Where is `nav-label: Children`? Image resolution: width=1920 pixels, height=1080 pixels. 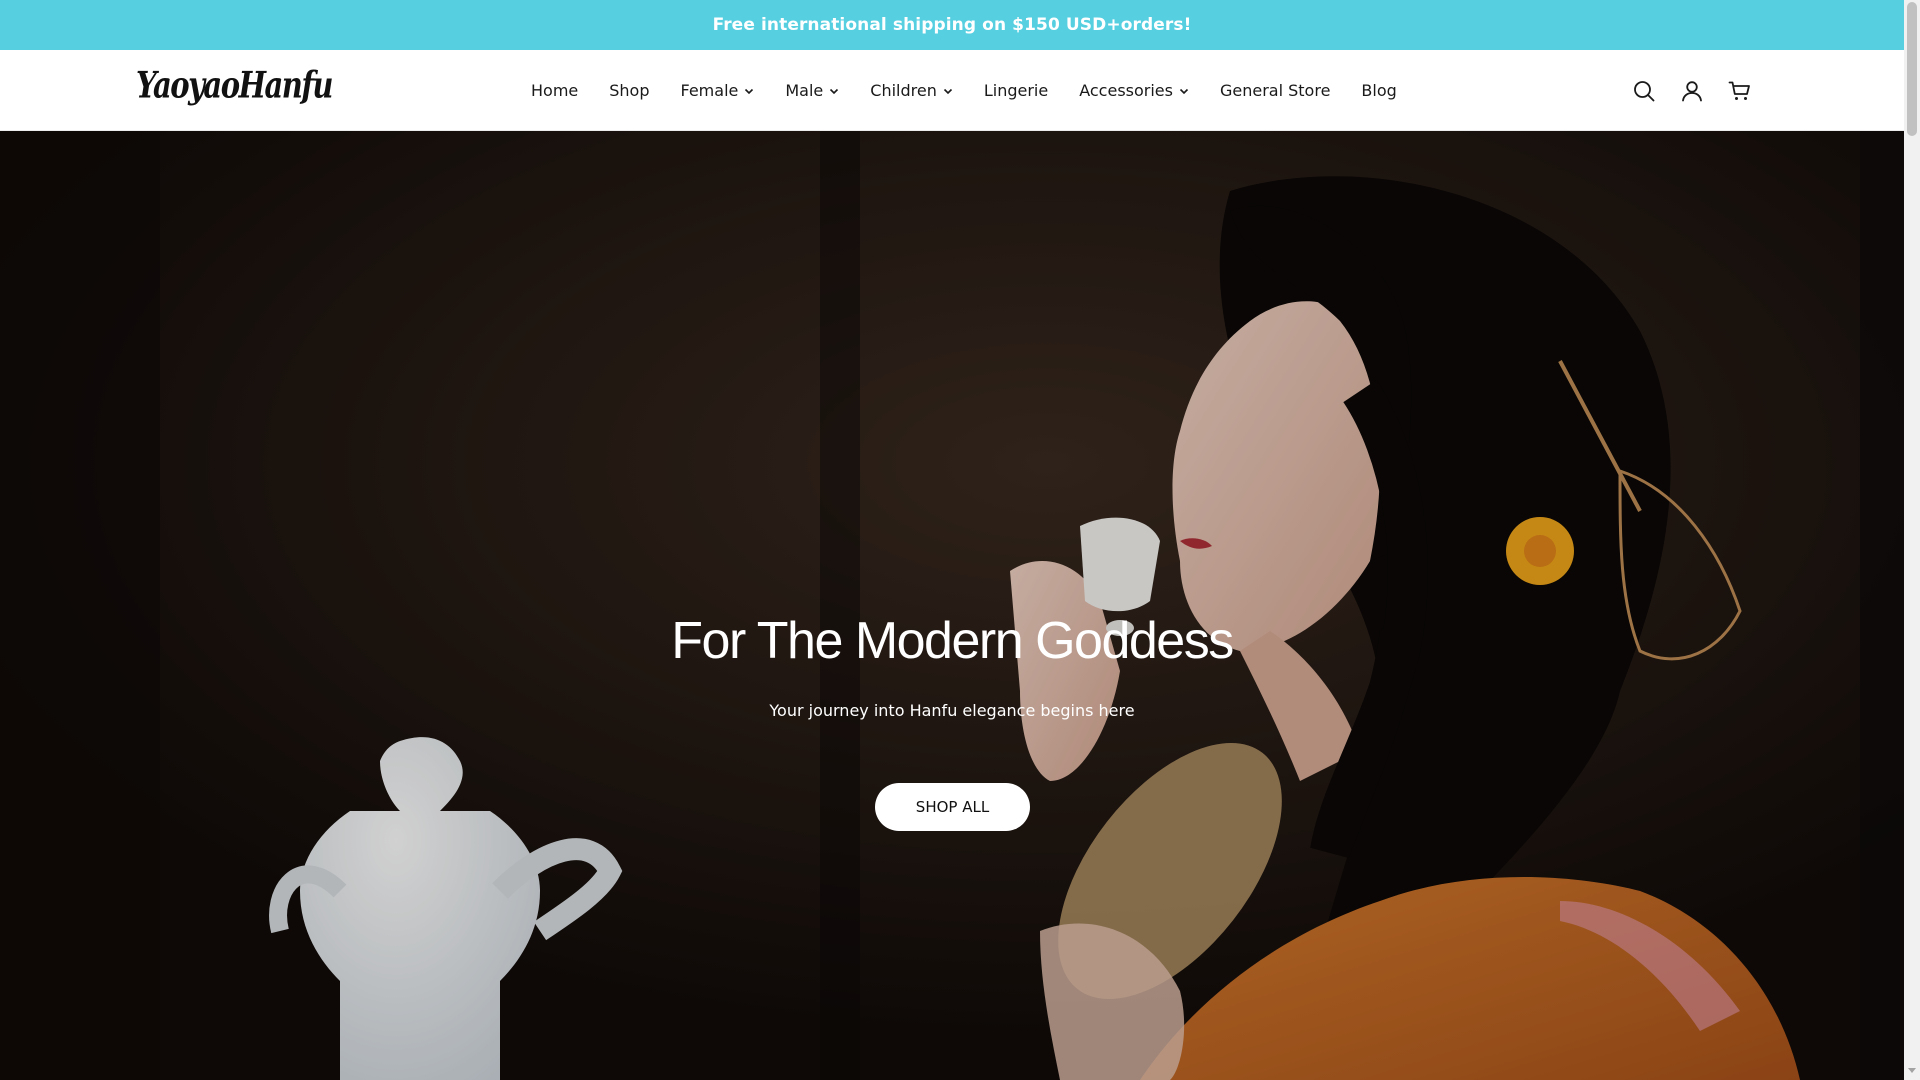 nav-label: Children is located at coordinates (903, 90).